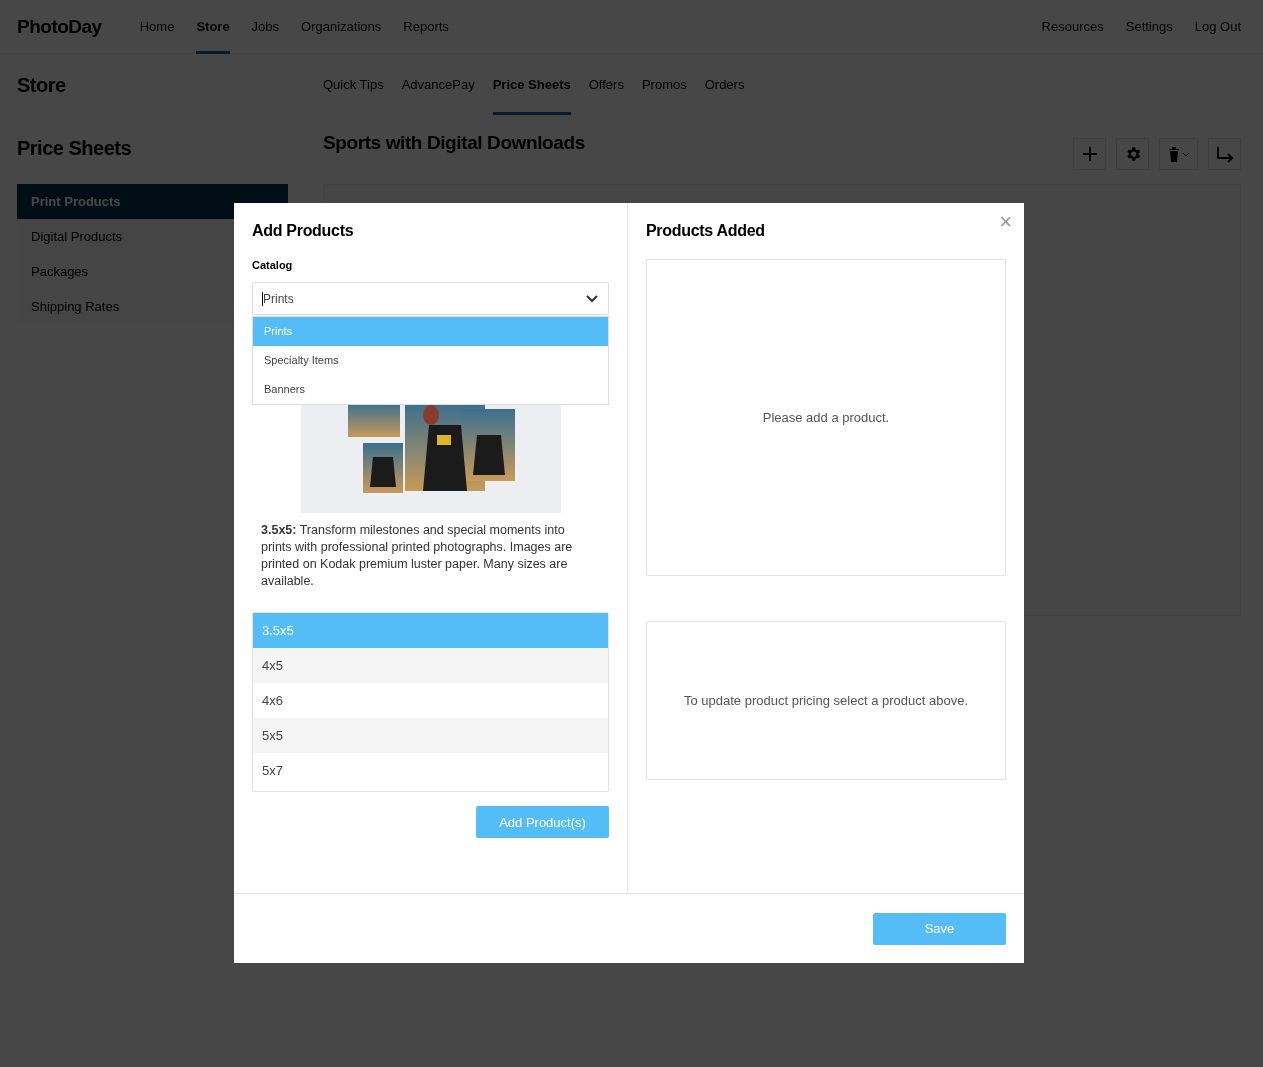  Describe the element at coordinates (75, 148) in the screenshot. I see `sidebar-title: Price Sheets` at that location.